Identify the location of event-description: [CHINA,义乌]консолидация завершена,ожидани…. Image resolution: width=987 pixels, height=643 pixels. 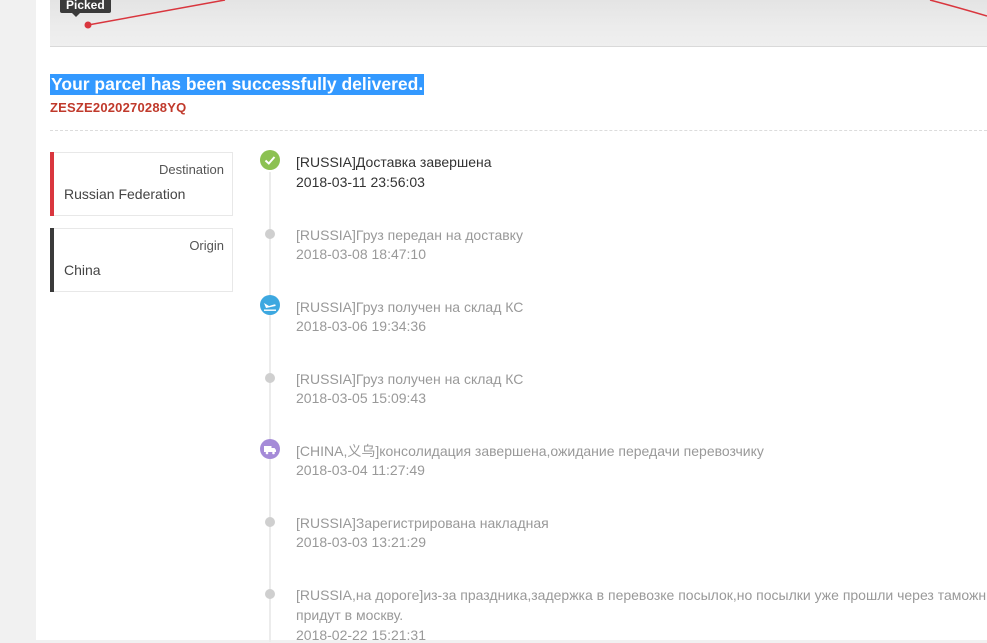
(530, 451).